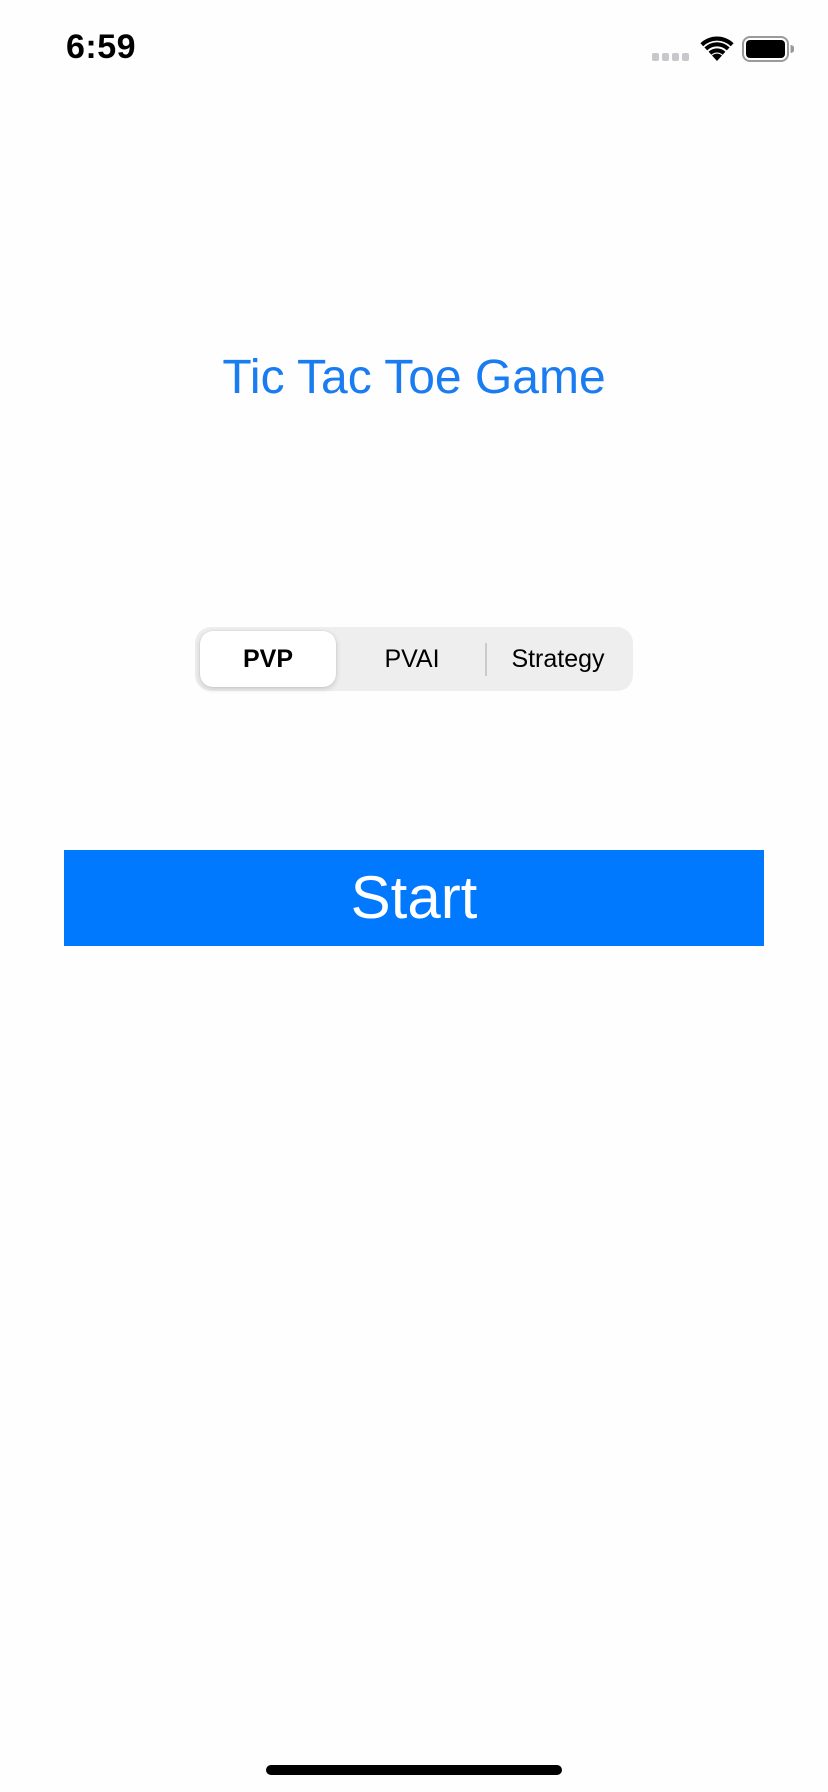  What do you see at coordinates (768, 49) in the screenshot?
I see `battery-icon` at bounding box center [768, 49].